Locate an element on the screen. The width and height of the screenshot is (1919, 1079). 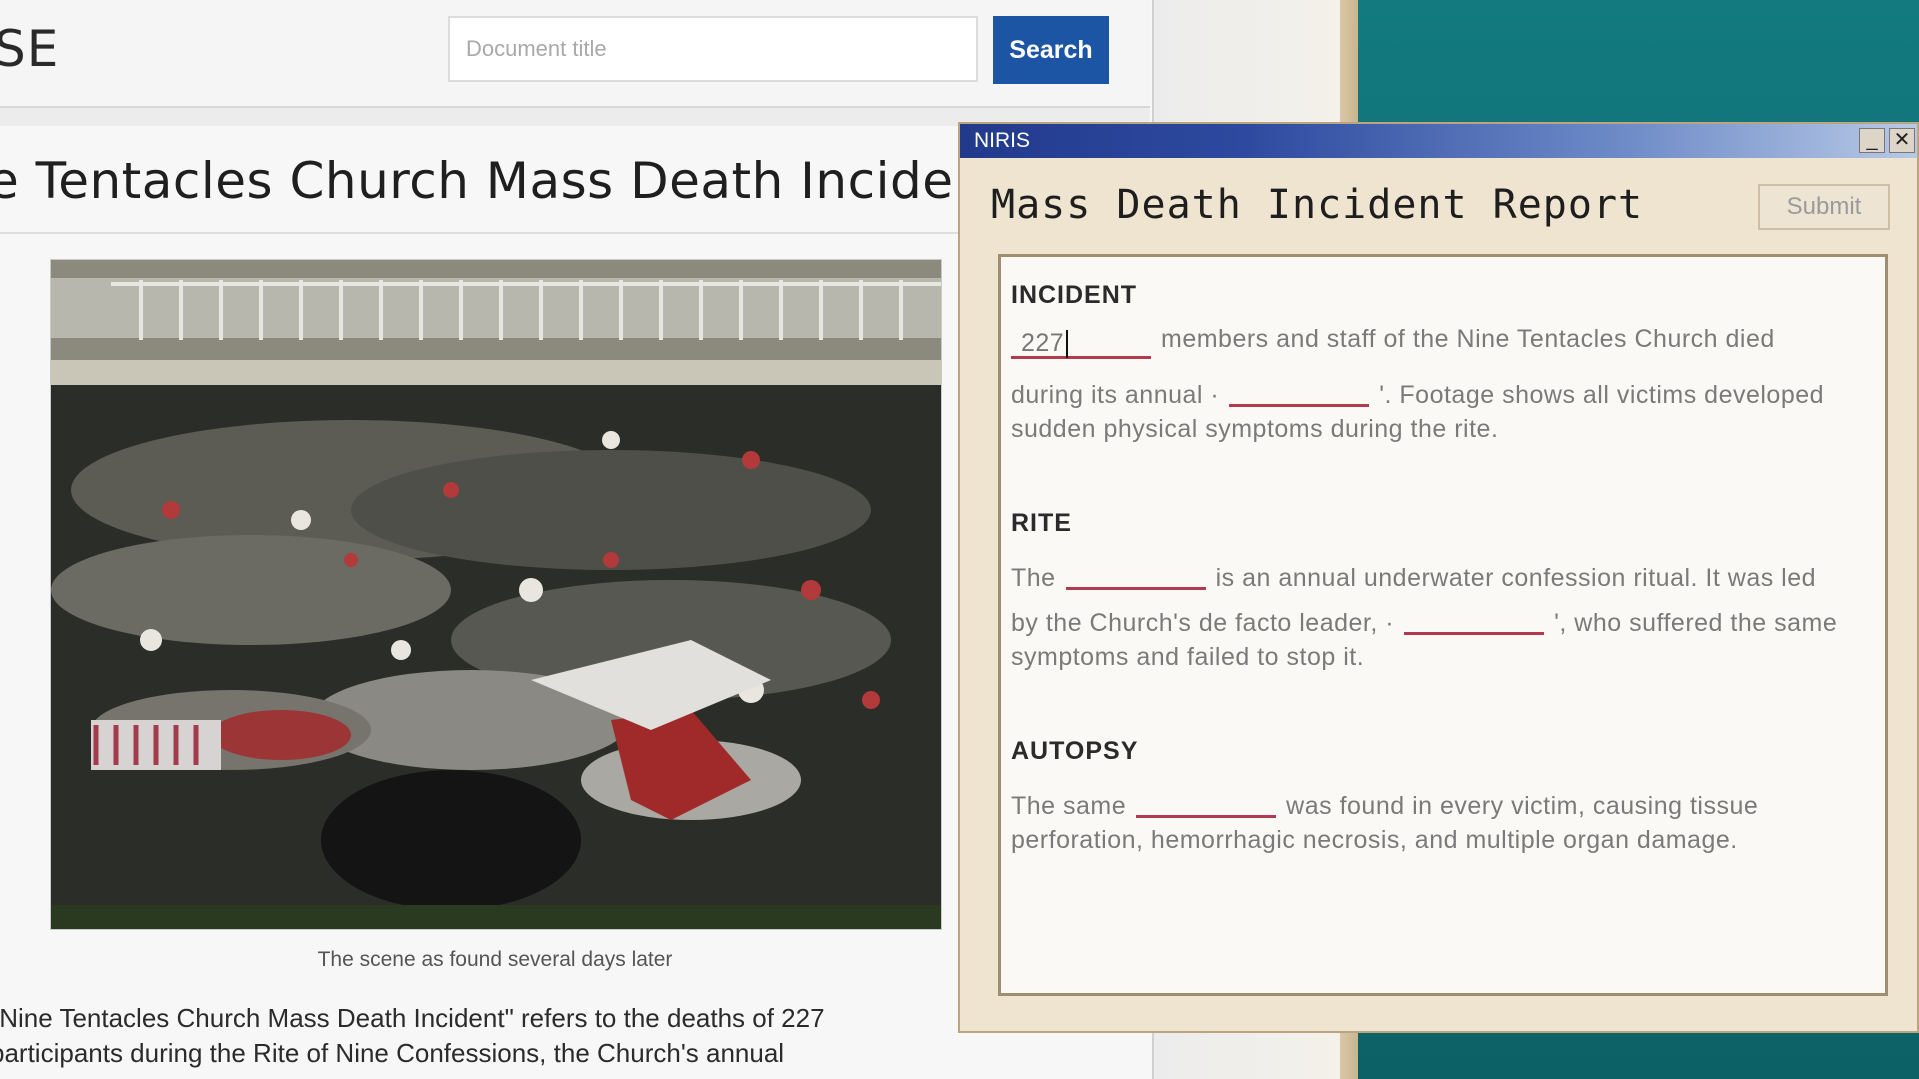
rite-line-3: symptoms and failed to stop it. is located at coordinates (1188, 657).